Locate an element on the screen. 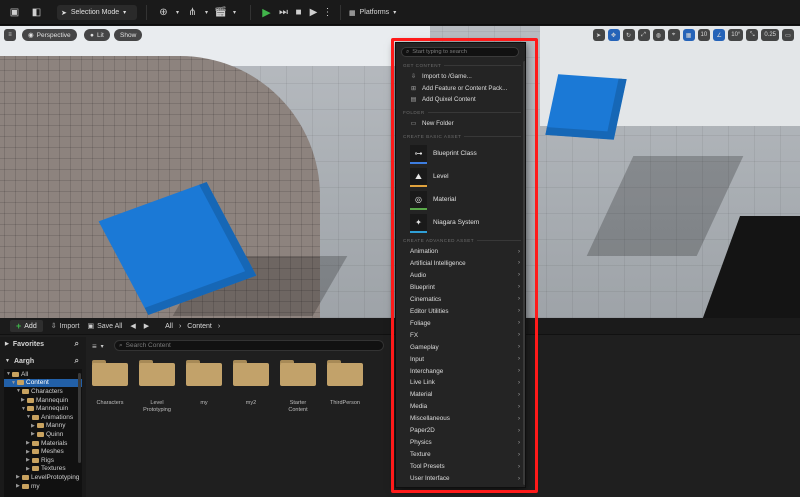 This screenshot has height=497, width=800. scale-snap-value: 0.25 is located at coordinates (770, 35).